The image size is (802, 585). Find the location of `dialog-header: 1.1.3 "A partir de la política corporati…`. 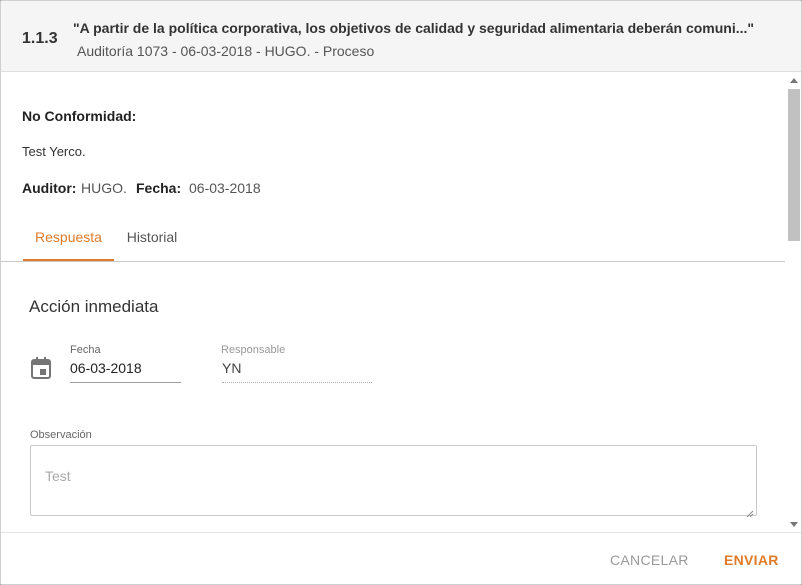

dialog-header: 1.1.3 "A partir de la política corporati… is located at coordinates (401, 36).